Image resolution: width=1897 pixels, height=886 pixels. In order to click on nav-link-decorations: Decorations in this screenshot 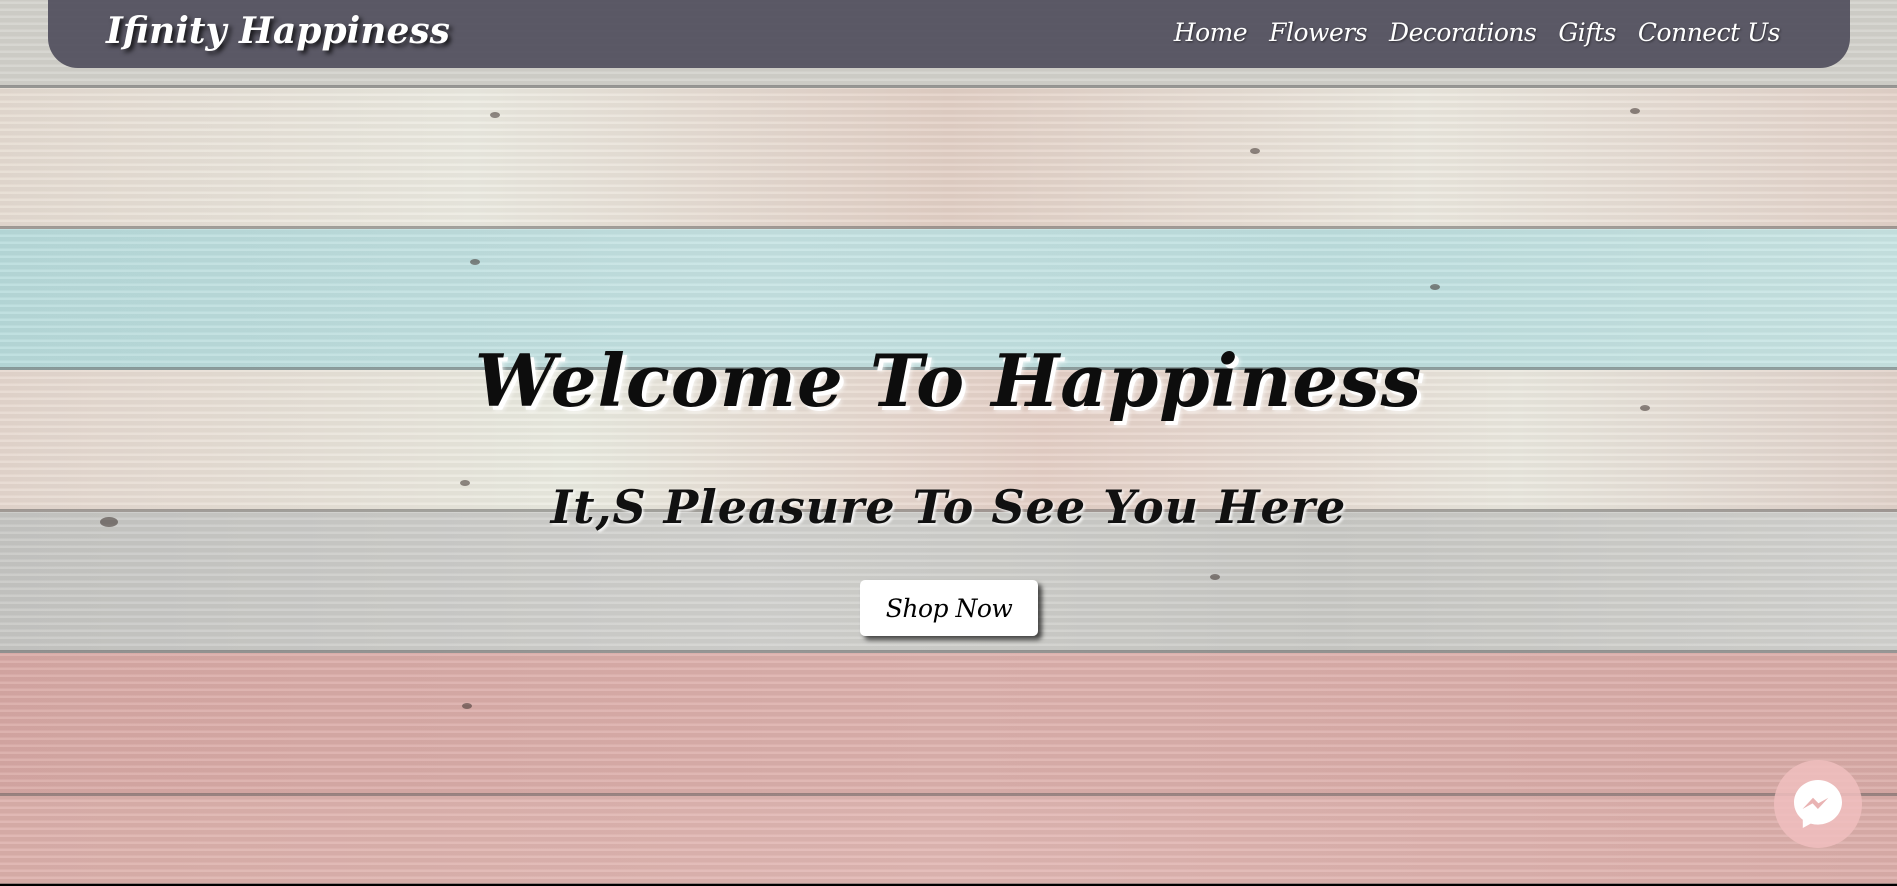, I will do `click(1463, 32)`.